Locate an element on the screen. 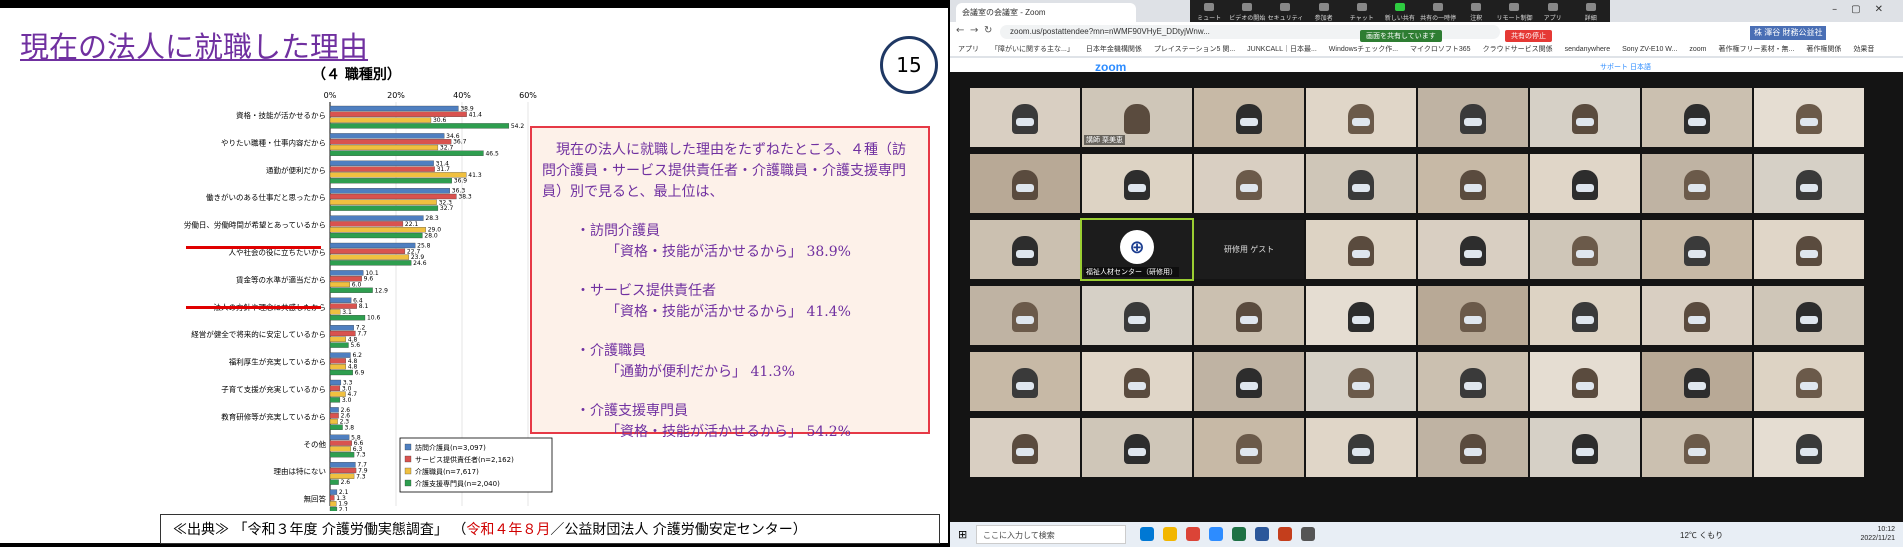 This screenshot has height=547, width=1903. windows-start-icon: ⊞ is located at coordinates (962, 534).